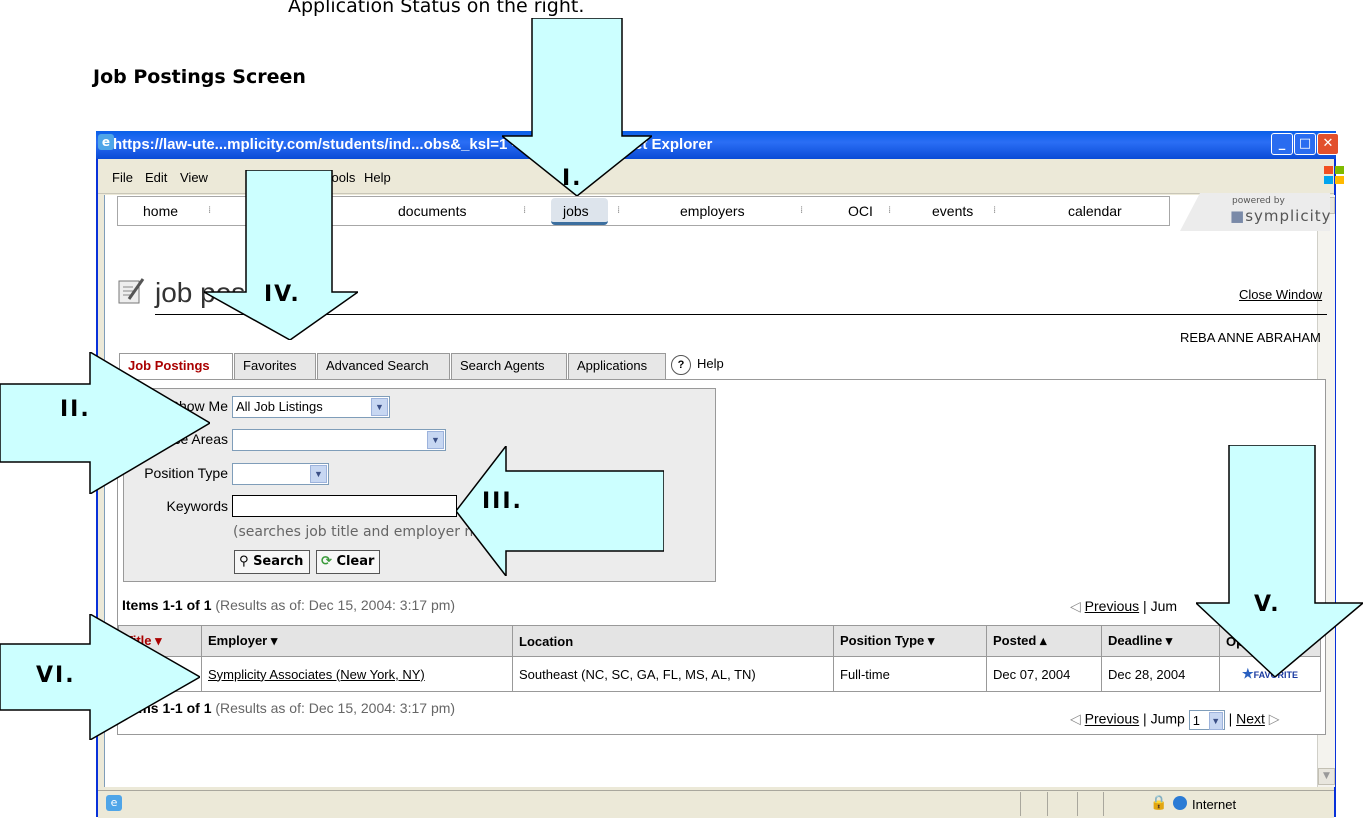 The width and height of the screenshot is (1363, 820). Describe the element at coordinates (114, 803) in the screenshot. I see `page-status-icon: e` at that location.